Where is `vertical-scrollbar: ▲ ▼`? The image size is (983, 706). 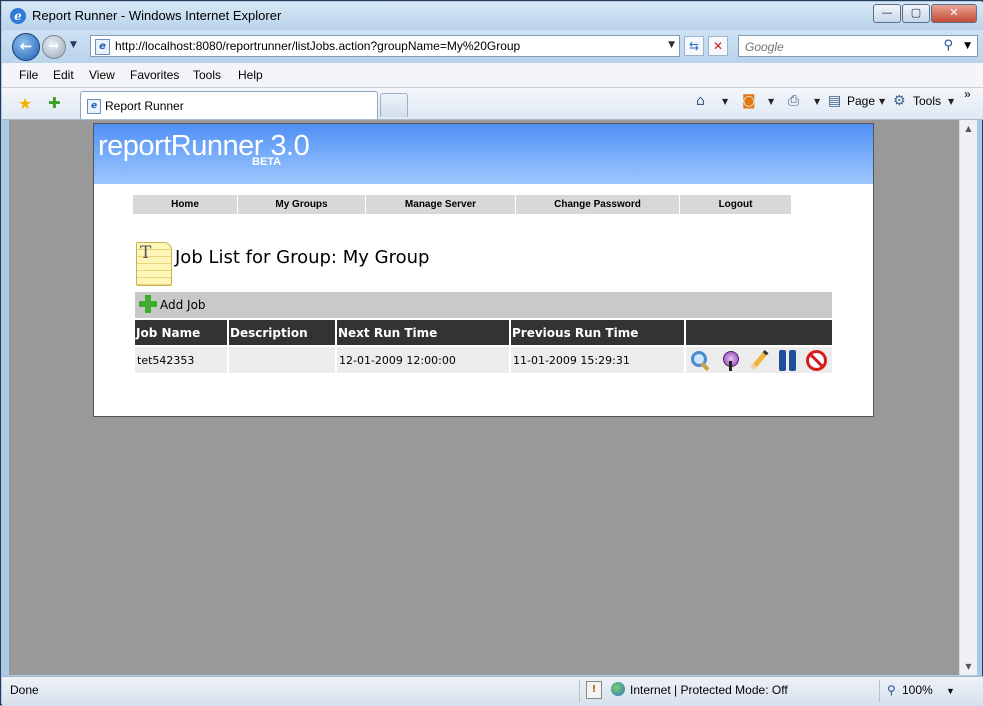 vertical-scrollbar: ▲ ▼ is located at coordinates (968, 397).